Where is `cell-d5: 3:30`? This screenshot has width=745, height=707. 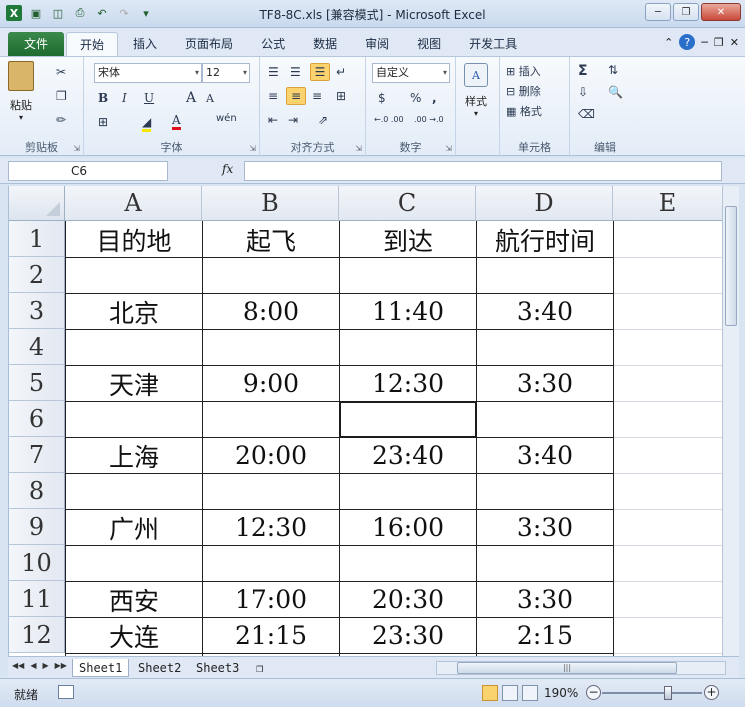 cell-d5: 3:30 is located at coordinates (545, 383).